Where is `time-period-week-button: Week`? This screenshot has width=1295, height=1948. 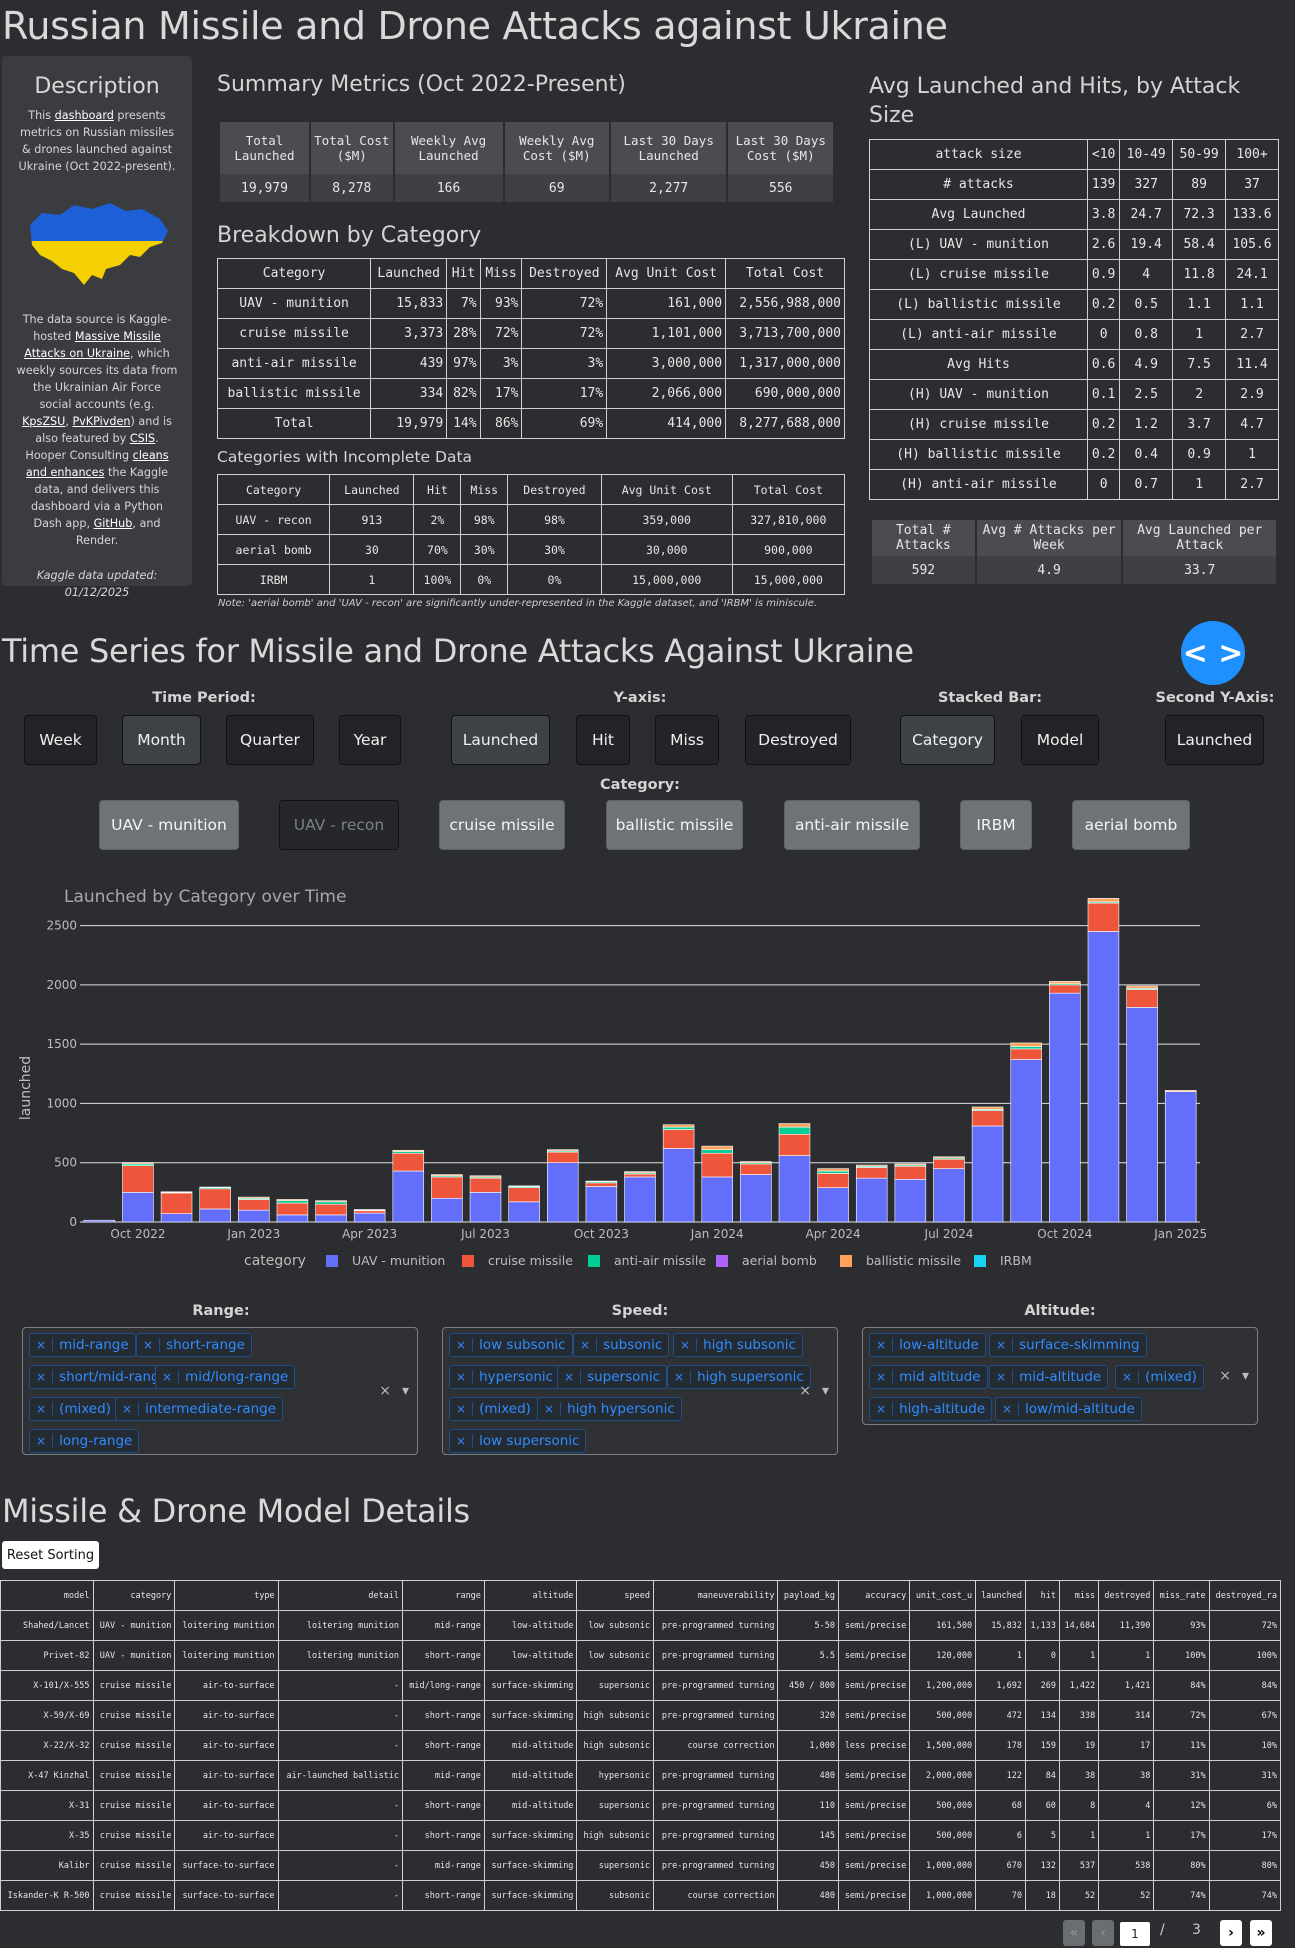 time-period-week-button: Week is located at coordinates (60, 740).